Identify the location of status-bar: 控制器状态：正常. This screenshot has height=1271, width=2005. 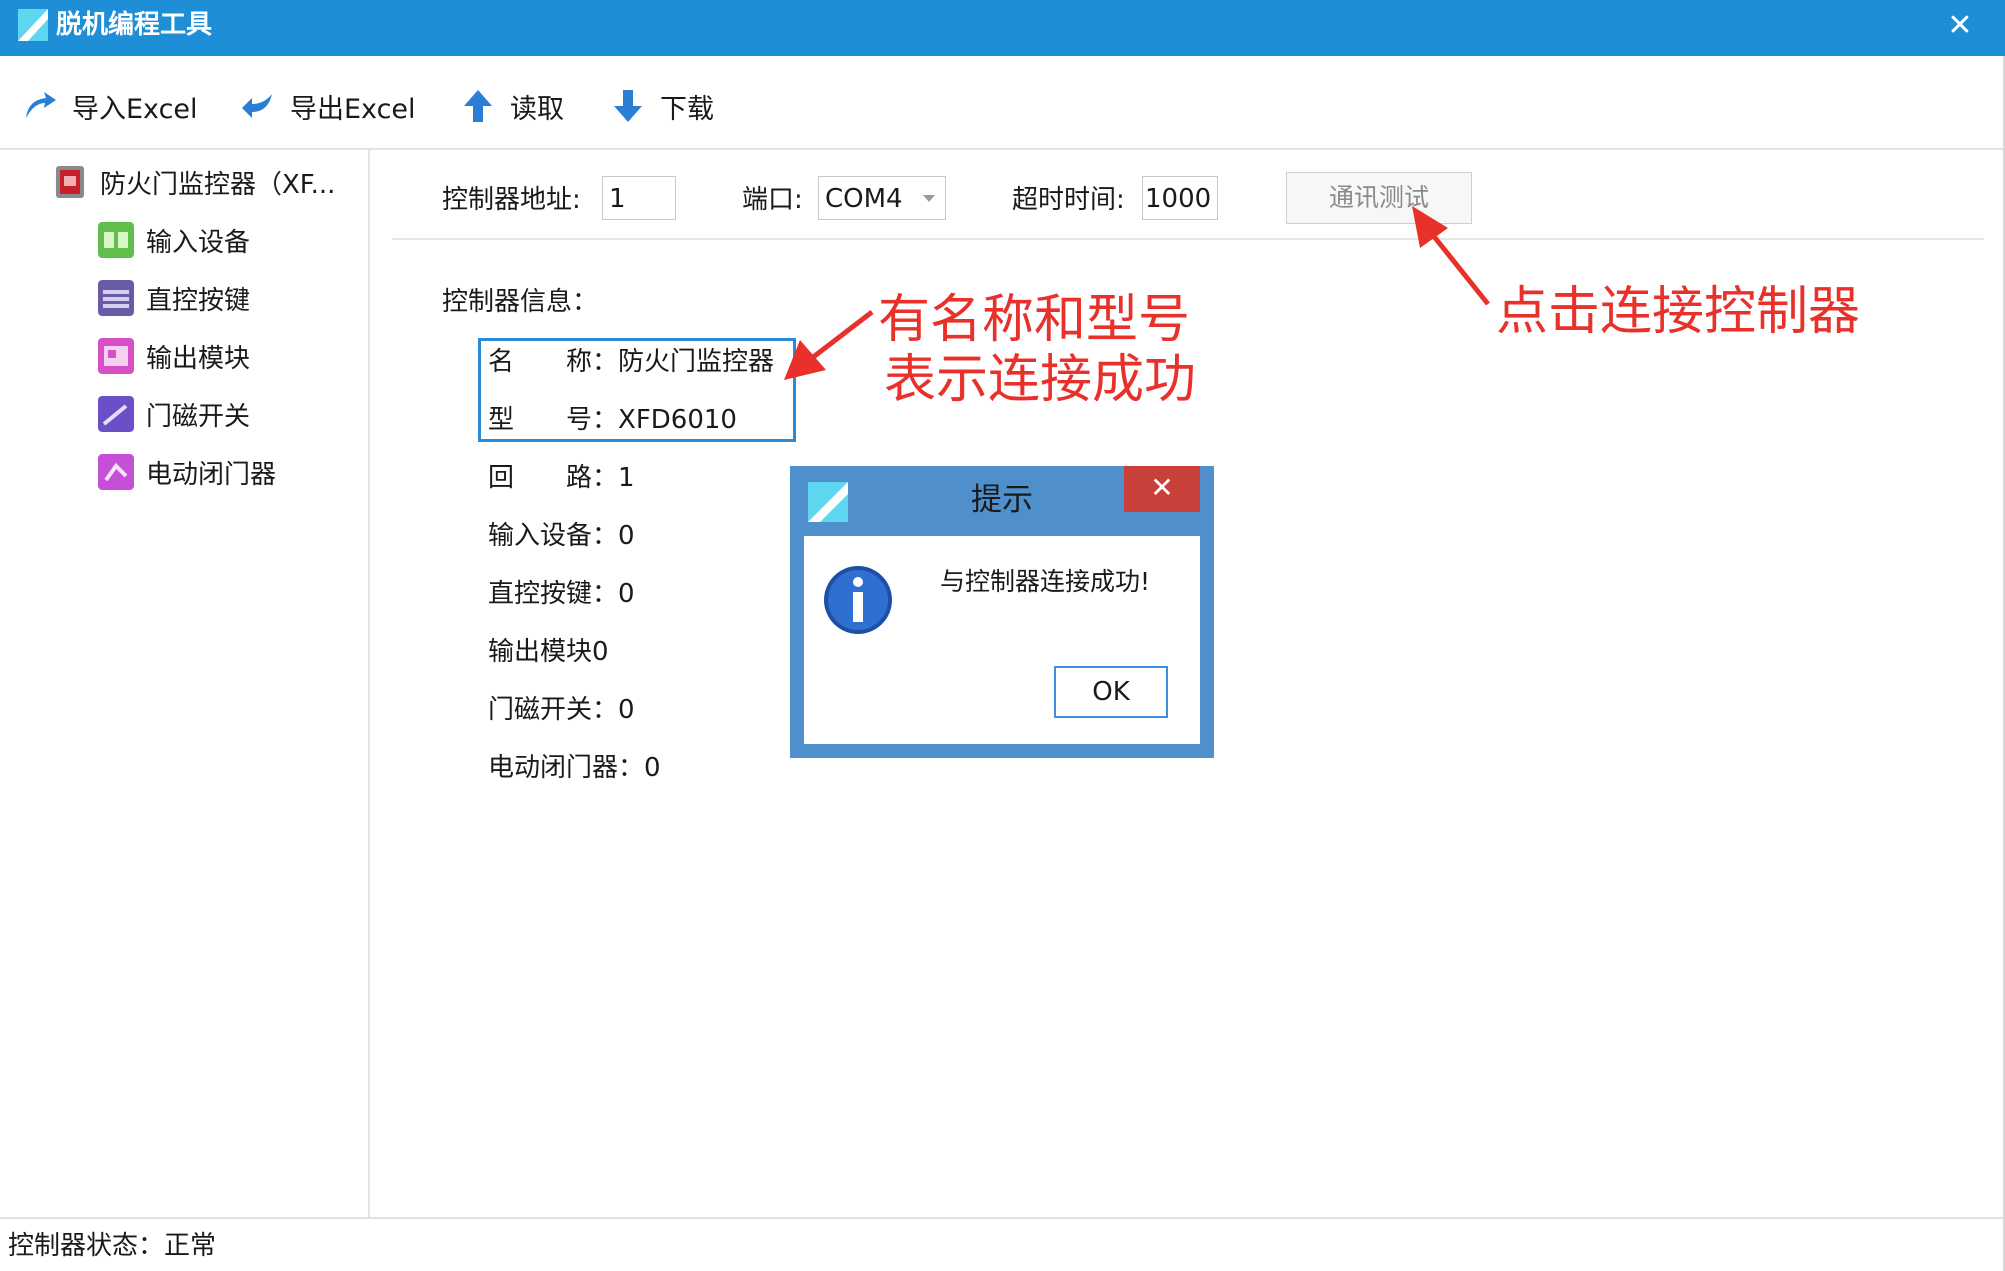
(1002, 1245).